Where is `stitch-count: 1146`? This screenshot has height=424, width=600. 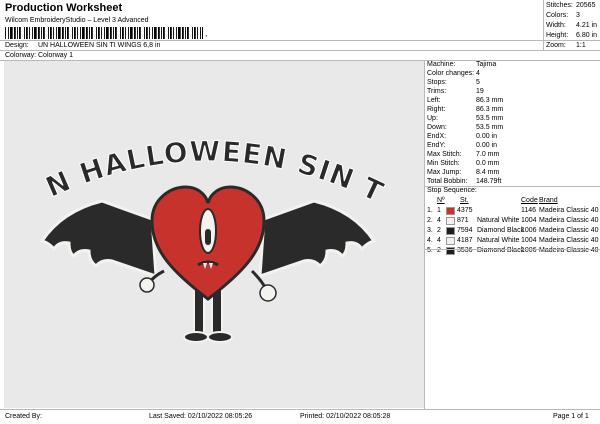
stitch-count: 1146 is located at coordinates (529, 210).